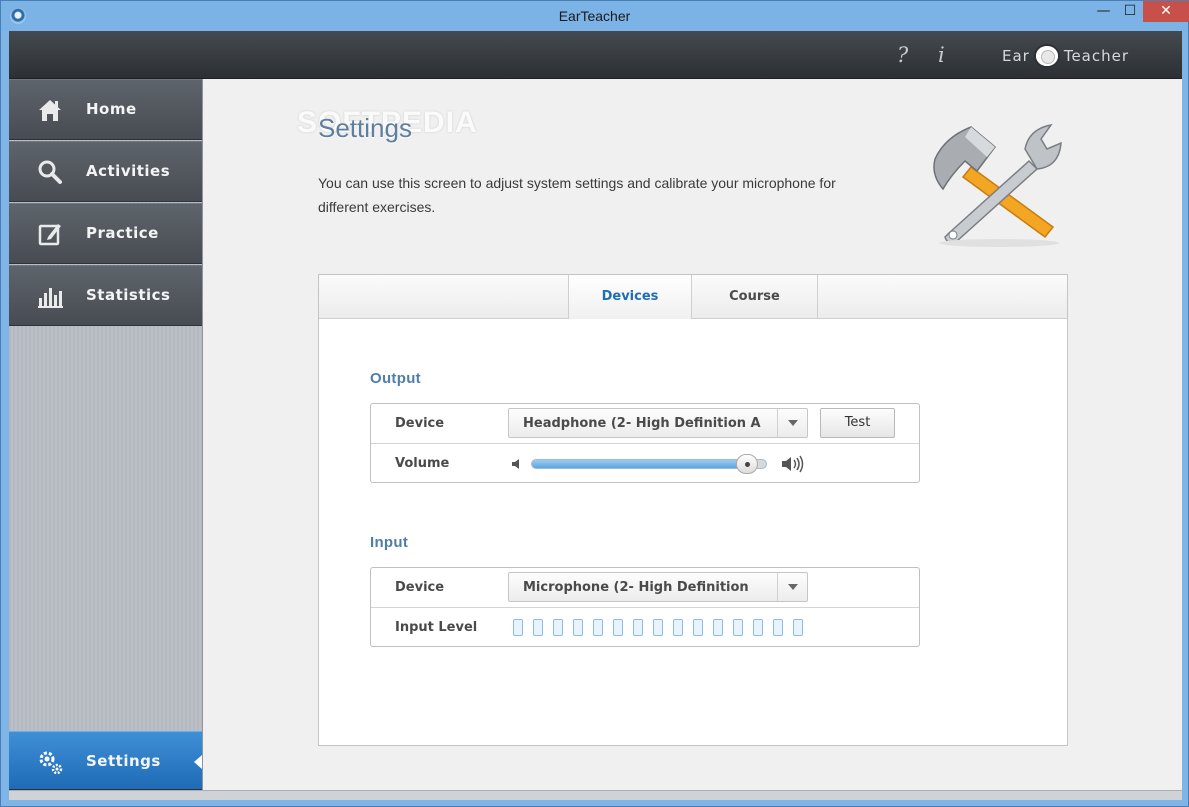  Describe the element at coordinates (1130, 11) in the screenshot. I see `maximize-button: ☐` at that location.